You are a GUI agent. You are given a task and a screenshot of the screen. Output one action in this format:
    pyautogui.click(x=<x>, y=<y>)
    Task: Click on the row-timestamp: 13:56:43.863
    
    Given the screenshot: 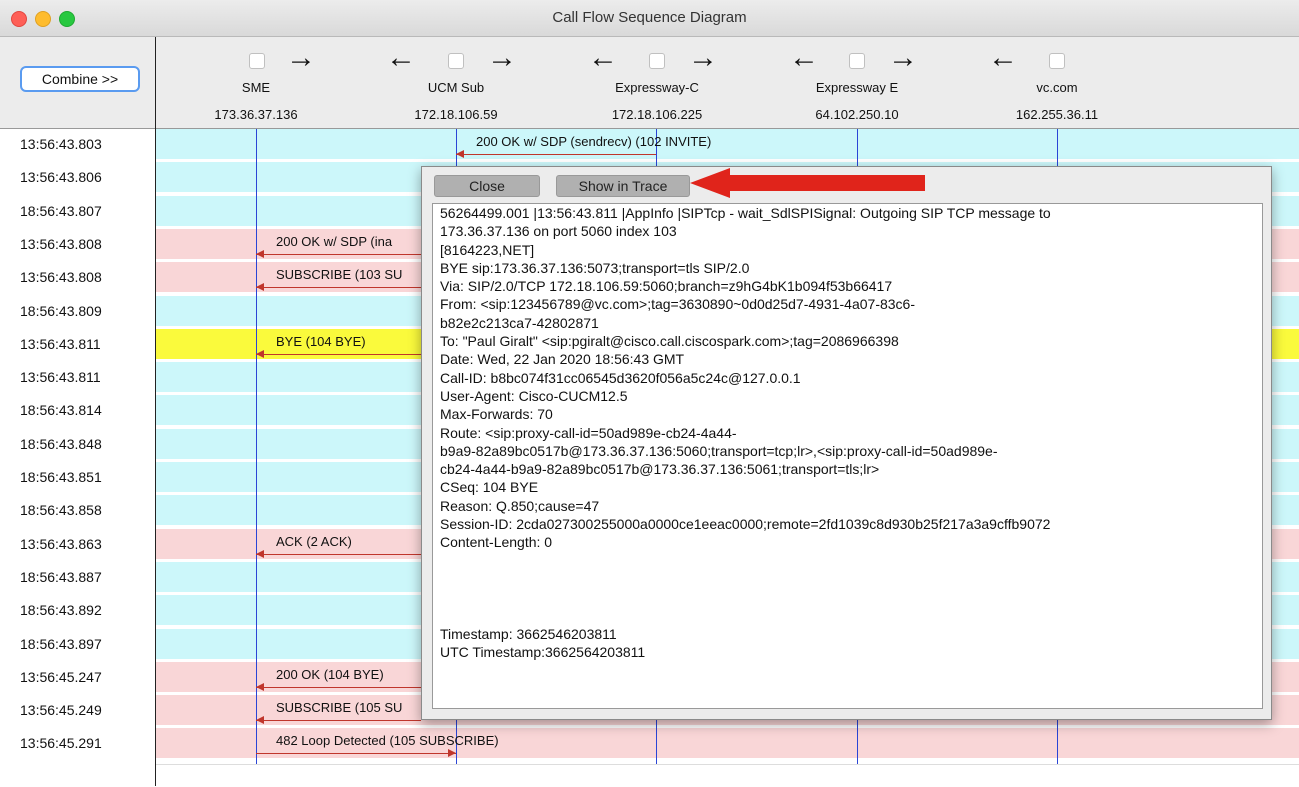 What is the action you would take?
    pyautogui.click(x=61, y=543)
    